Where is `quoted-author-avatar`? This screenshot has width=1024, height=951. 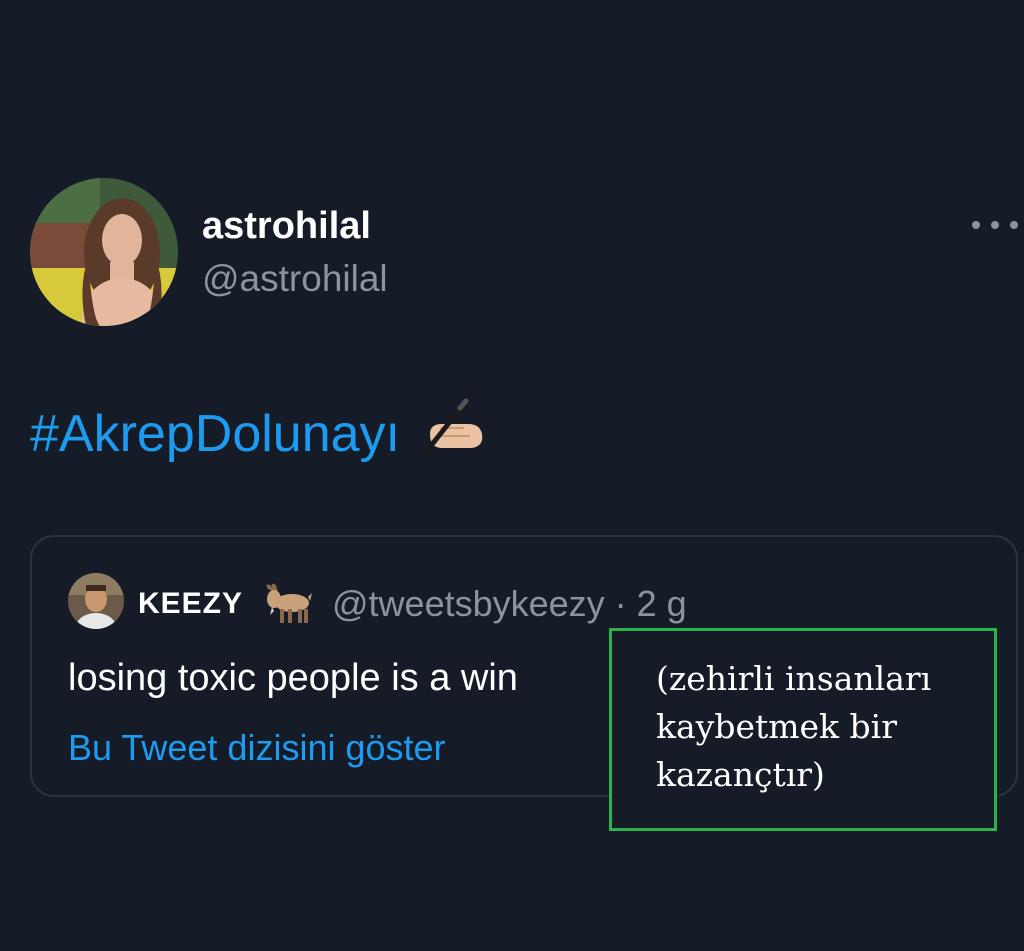
quoted-author-avatar is located at coordinates (96, 601).